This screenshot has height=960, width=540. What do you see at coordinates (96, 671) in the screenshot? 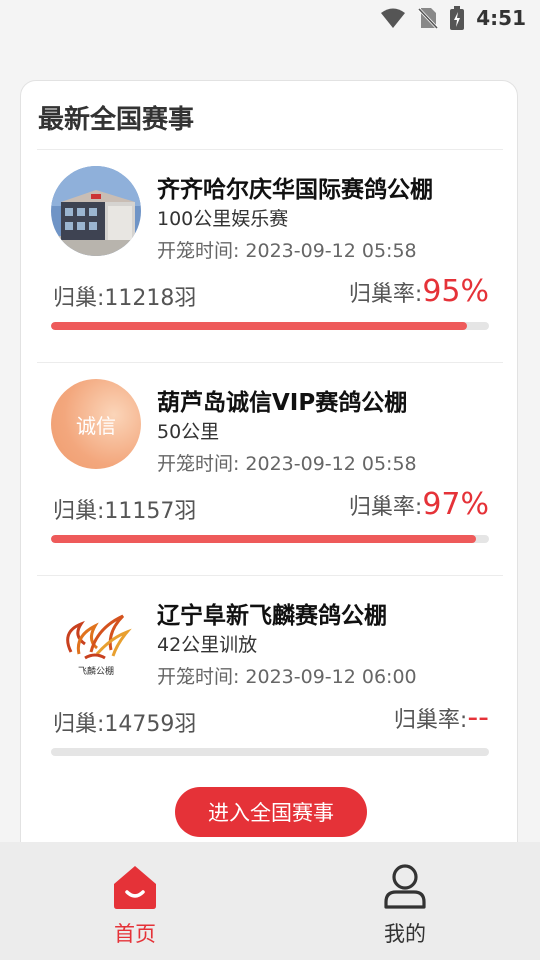
I see `logo-text: 飞麟公棚` at bounding box center [96, 671].